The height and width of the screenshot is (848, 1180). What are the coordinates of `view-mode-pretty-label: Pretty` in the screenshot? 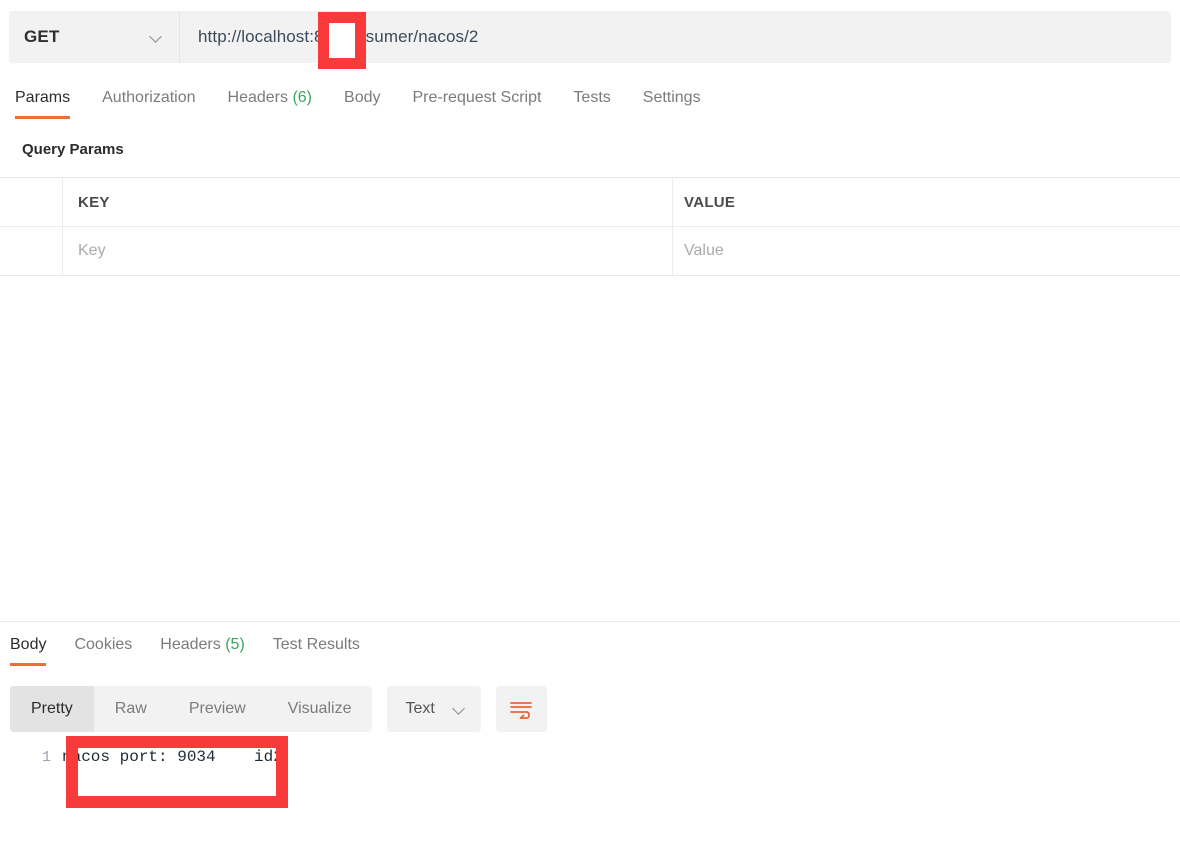 It's located at (52, 708).